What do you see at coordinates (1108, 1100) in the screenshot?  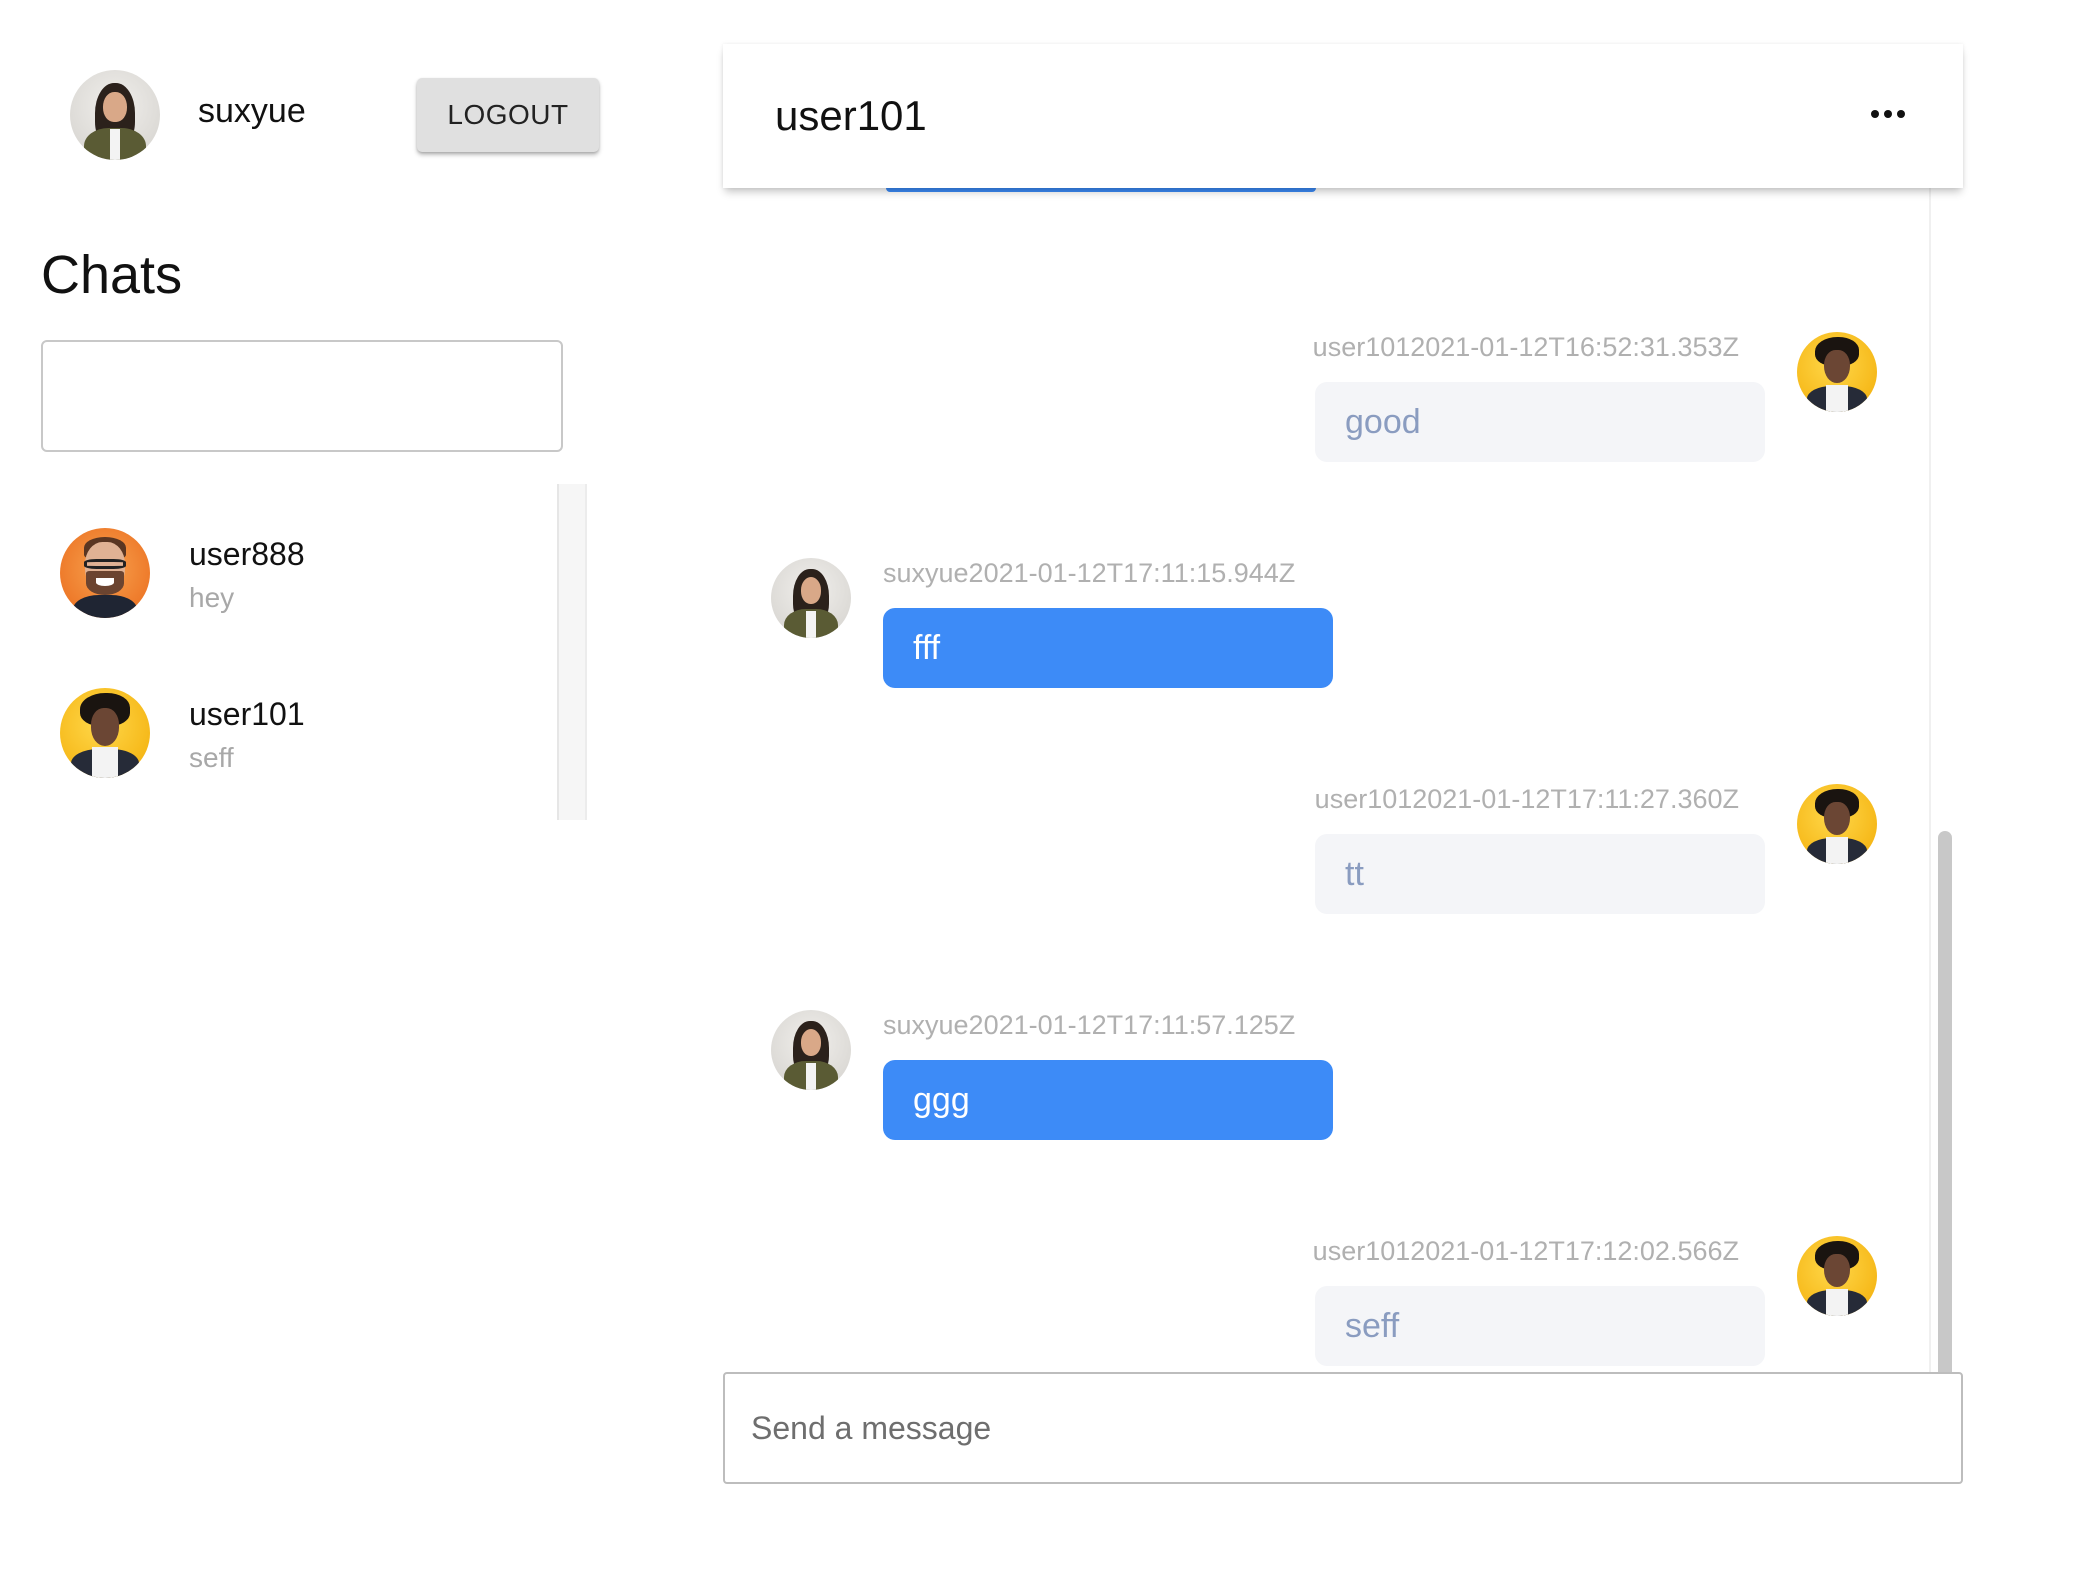 I see `message-bubble: ggg` at bounding box center [1108, 1100].